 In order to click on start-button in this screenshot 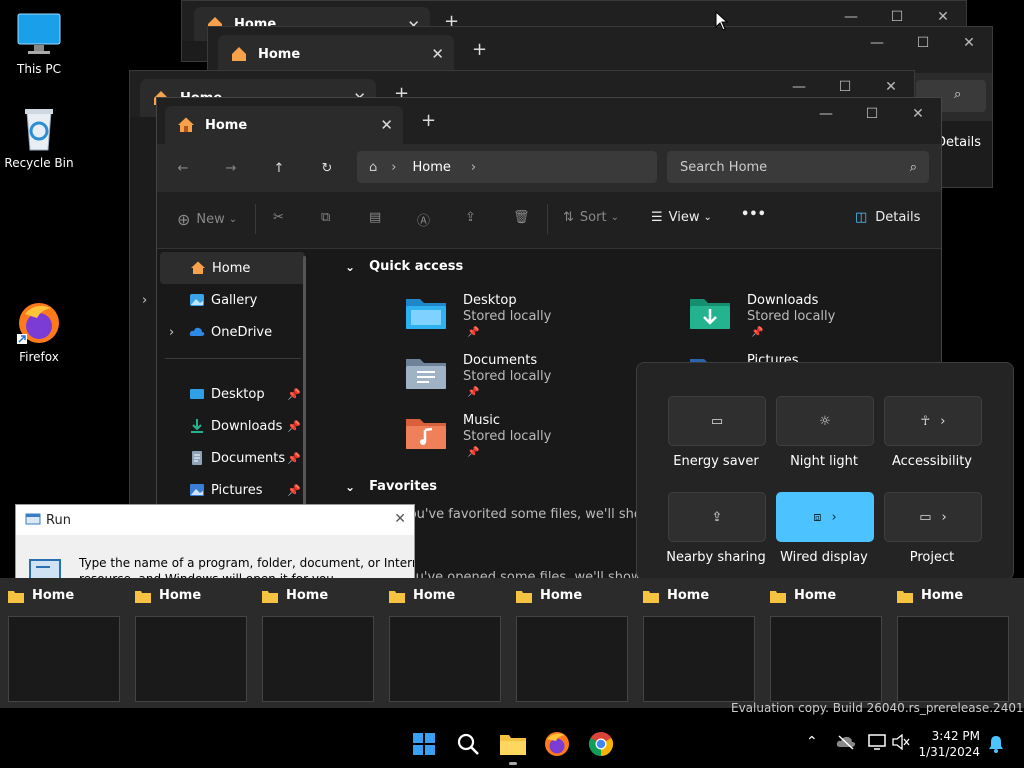, I will do `click(424, 744)`.